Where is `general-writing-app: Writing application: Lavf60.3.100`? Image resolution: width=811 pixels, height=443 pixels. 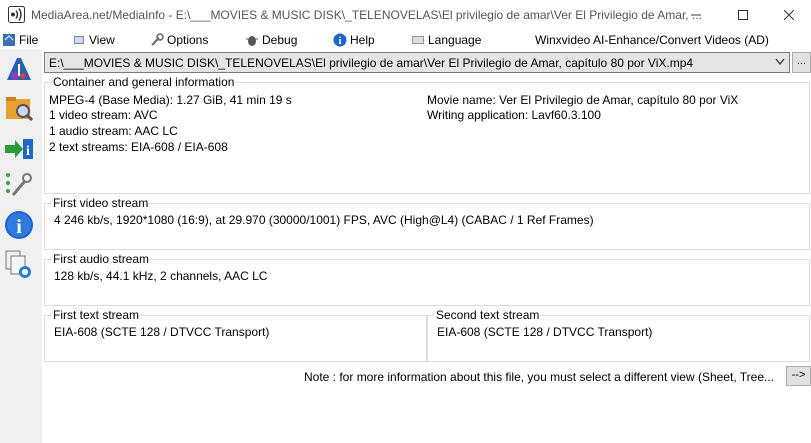
general-writing-app: Writing application: Lavf60.3.100 is located at coordinates (514, 115).